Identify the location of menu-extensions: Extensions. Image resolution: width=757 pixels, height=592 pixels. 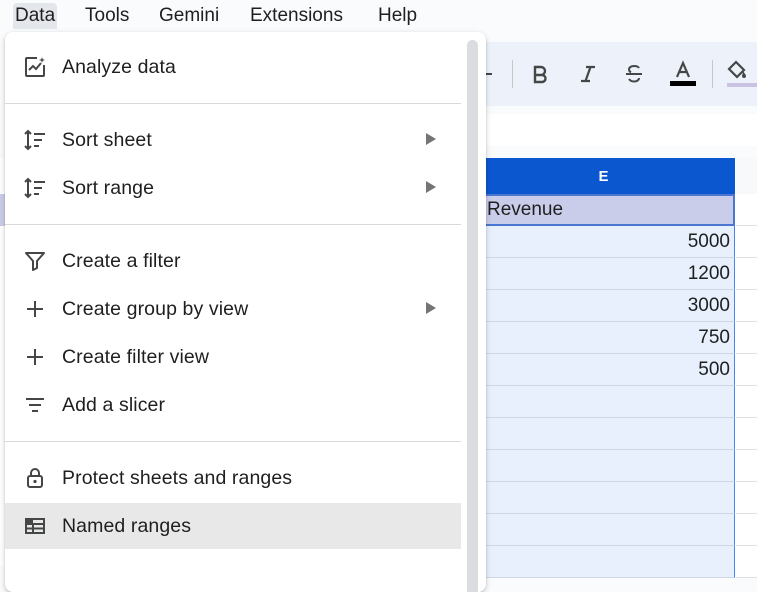
(296, 16).